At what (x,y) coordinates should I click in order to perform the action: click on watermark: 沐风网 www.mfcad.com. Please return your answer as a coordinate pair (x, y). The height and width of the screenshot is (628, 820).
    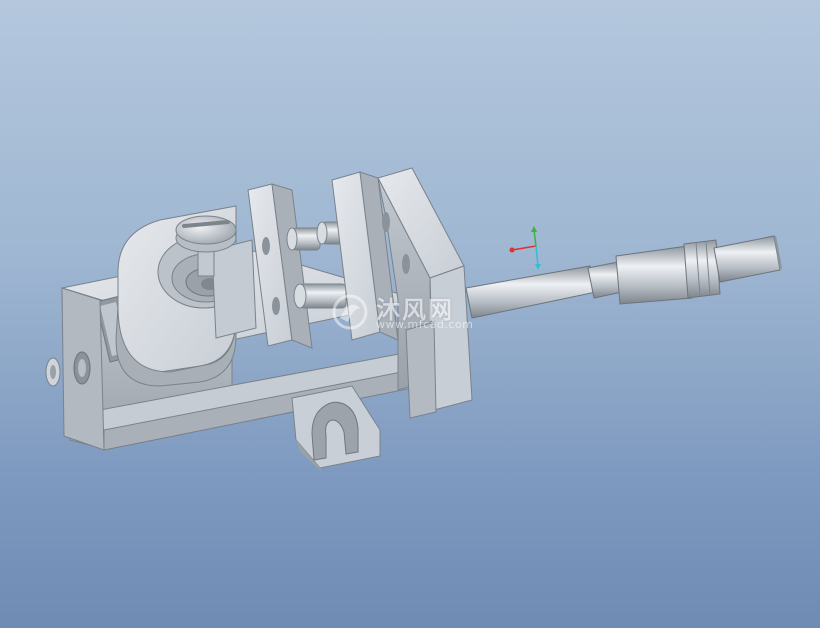
    Looking at the image, I should click on (415, 312).